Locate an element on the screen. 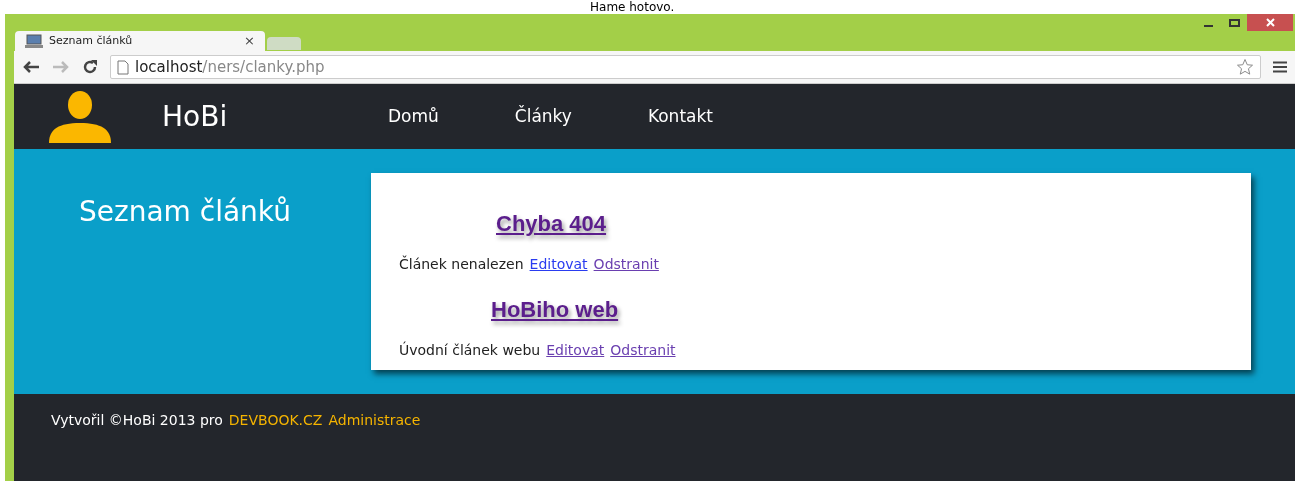 The height and width of the screenshot is (481, 1303). reload-icon is located at coordinates (90, 67).